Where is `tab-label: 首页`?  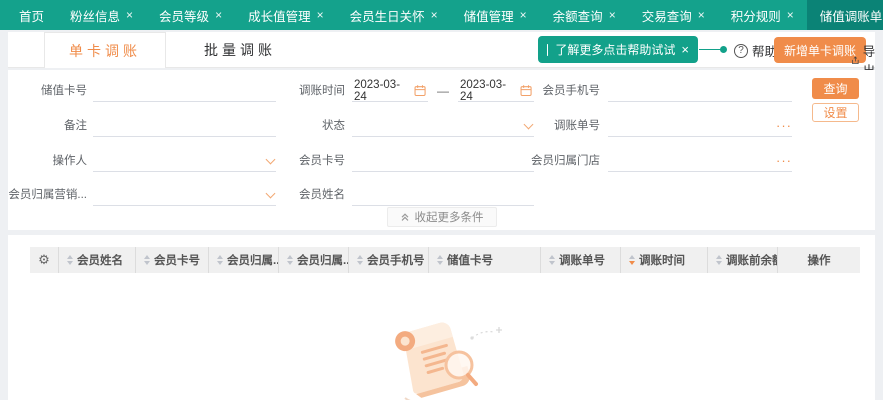 tab-label: 首页 is located at coordinates (32, 16).